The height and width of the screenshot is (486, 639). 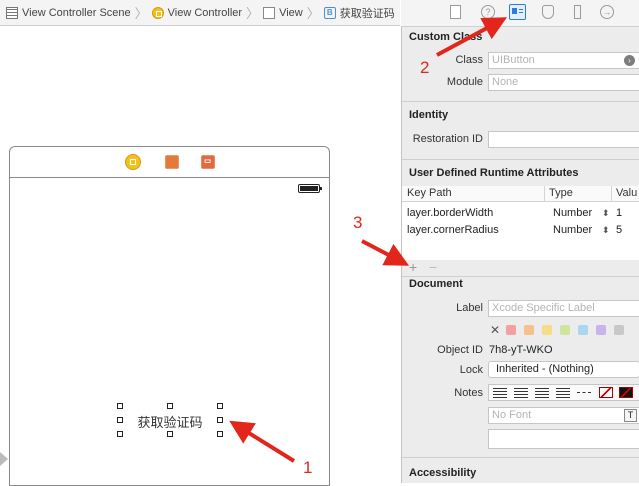 What do you see at coordinates (436, 284) in the screenshot?
I see `section-header-document: Document` at bounding box center [436, 284].